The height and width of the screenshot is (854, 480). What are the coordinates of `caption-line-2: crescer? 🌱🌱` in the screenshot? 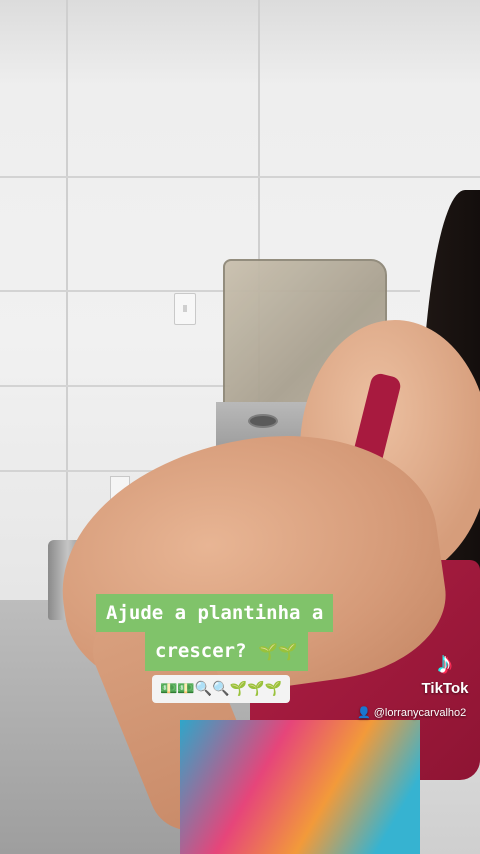 It's located at (226, 651).